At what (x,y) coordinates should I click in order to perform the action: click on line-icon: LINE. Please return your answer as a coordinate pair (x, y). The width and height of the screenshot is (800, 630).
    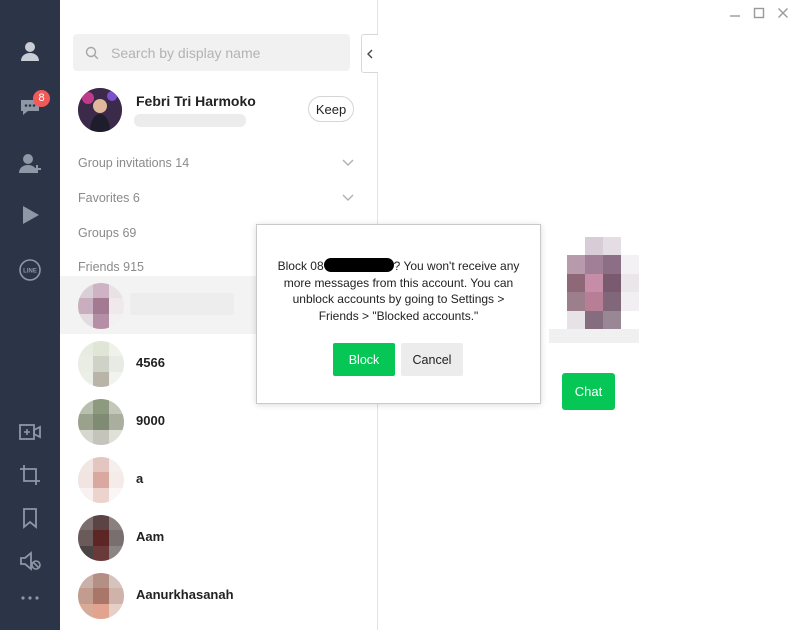
    Looking at the image, I should click on (30, 270).